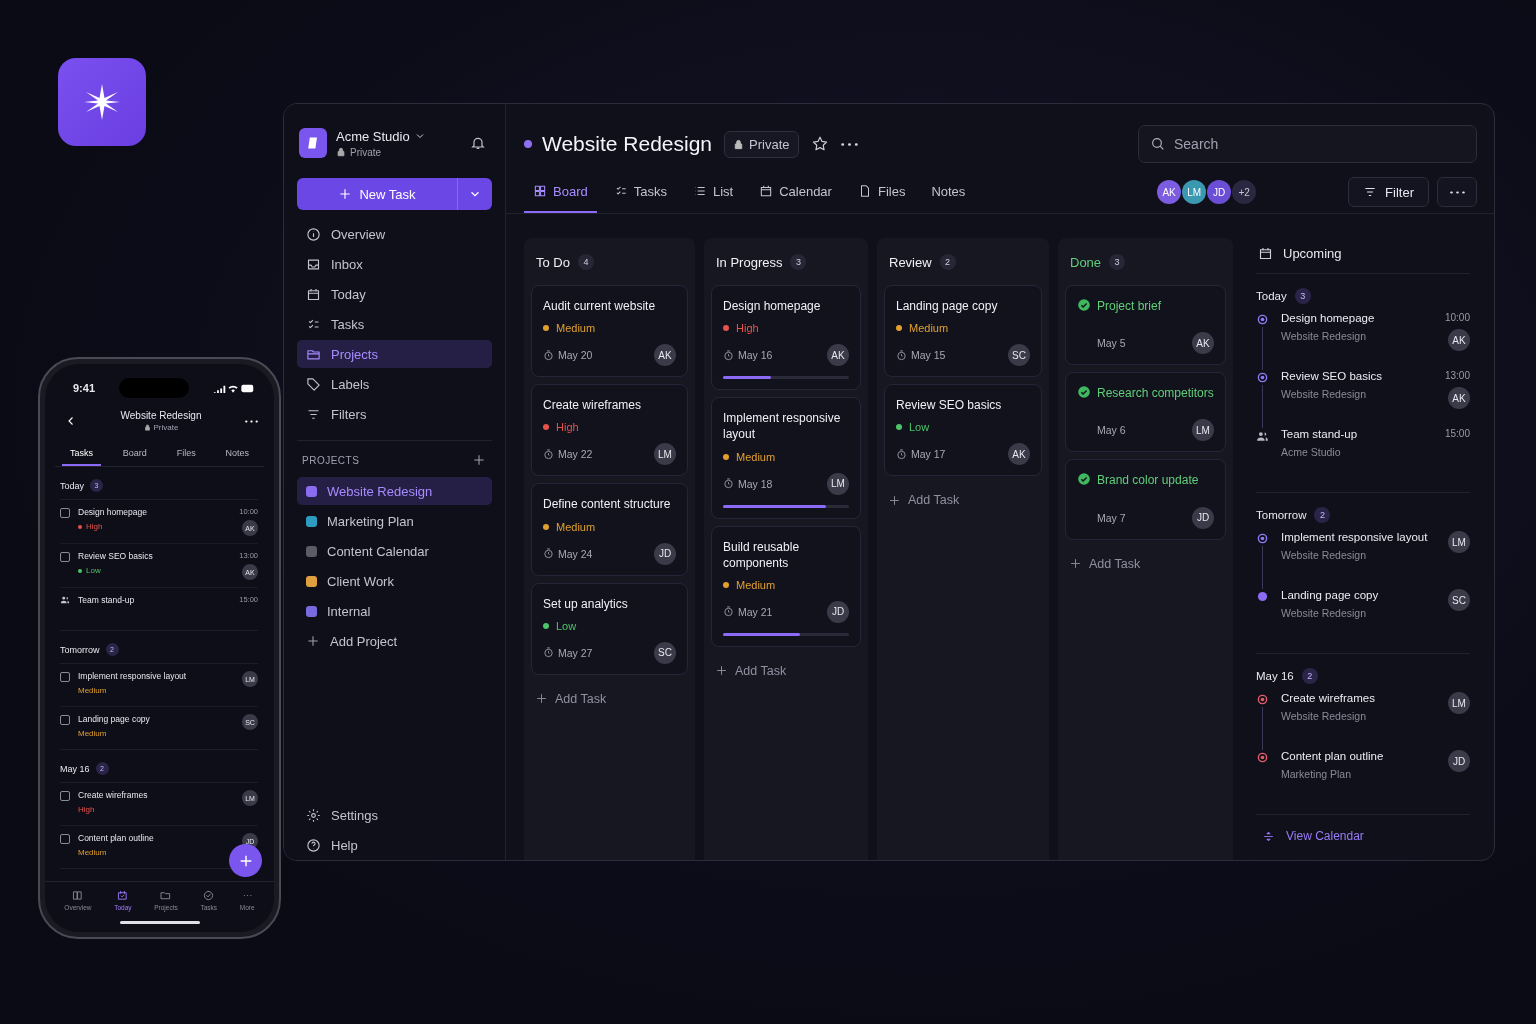 The width and height of the screenshot is (1536, 1024). Describe the element at coordinates (1271, 296) in the screenshot. I see `group-label: Today` at that location.